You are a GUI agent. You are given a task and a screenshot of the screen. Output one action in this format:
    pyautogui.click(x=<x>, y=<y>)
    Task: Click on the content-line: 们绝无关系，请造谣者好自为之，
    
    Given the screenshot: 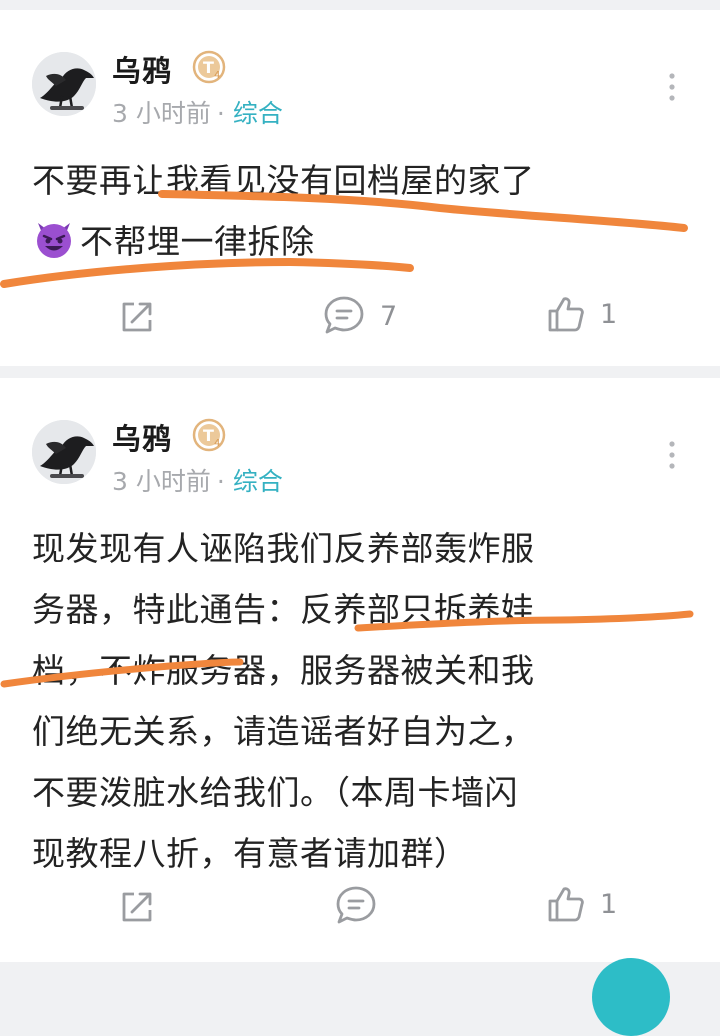 What is the action you would take?
    pyautogui.click(x=283, y=731)
    